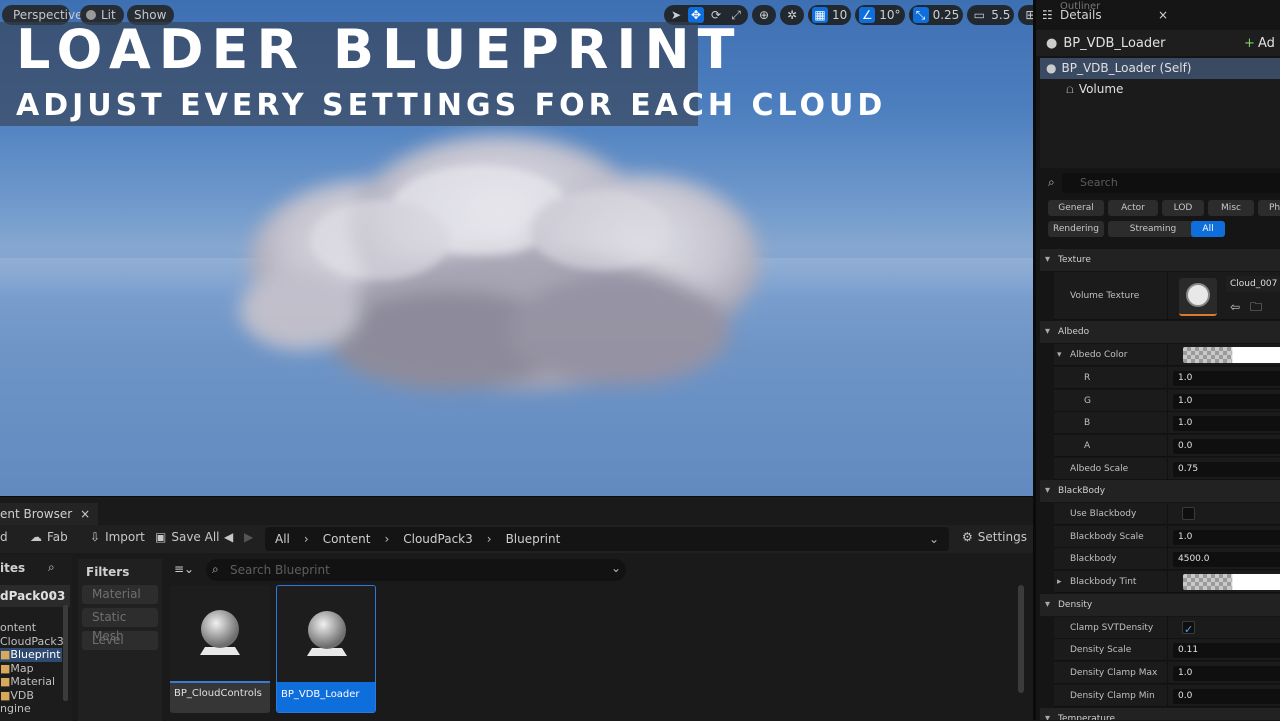  I want to click on clamp-svt-density-checkbox, so click(1188, 630).